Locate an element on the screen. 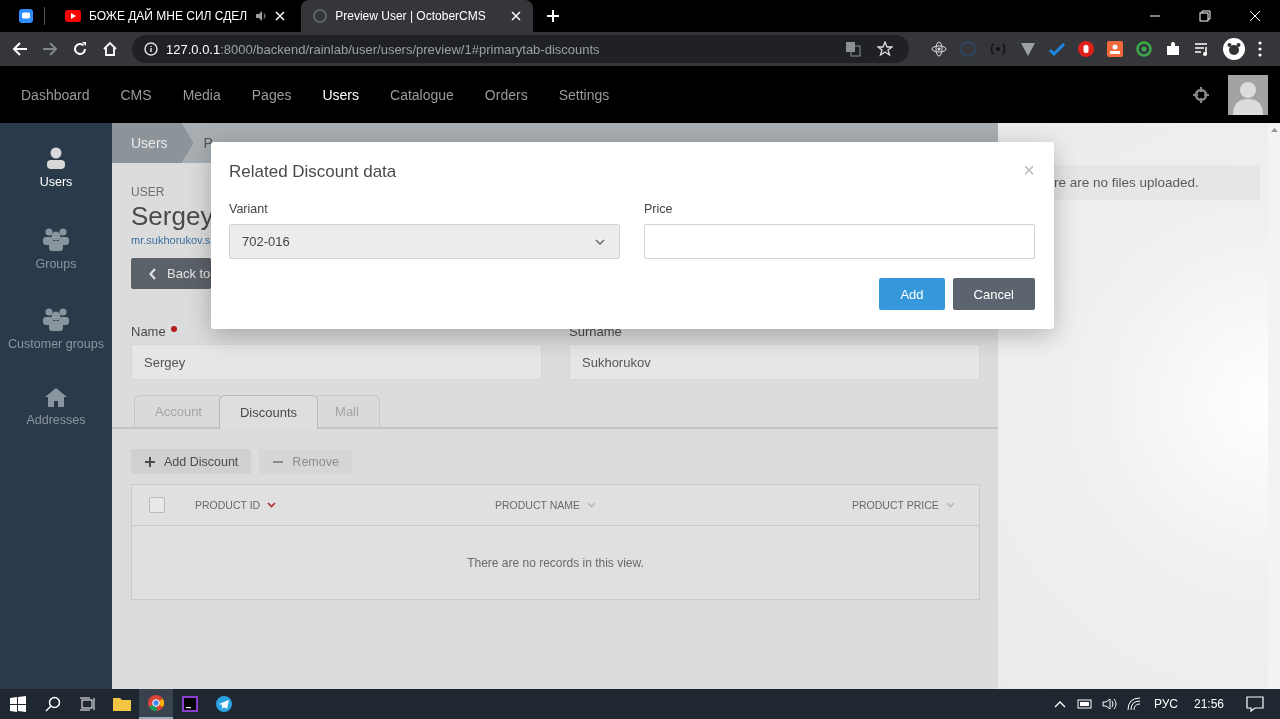  nav-item: Dashboard is located at coordinates (55, 94).